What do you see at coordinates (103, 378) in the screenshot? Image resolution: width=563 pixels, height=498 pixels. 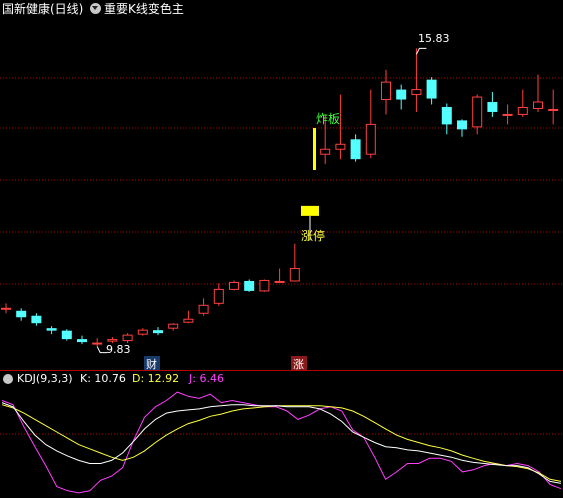 I see `kdj-k-value: K: 10.76` at bounding box center [103, 378].